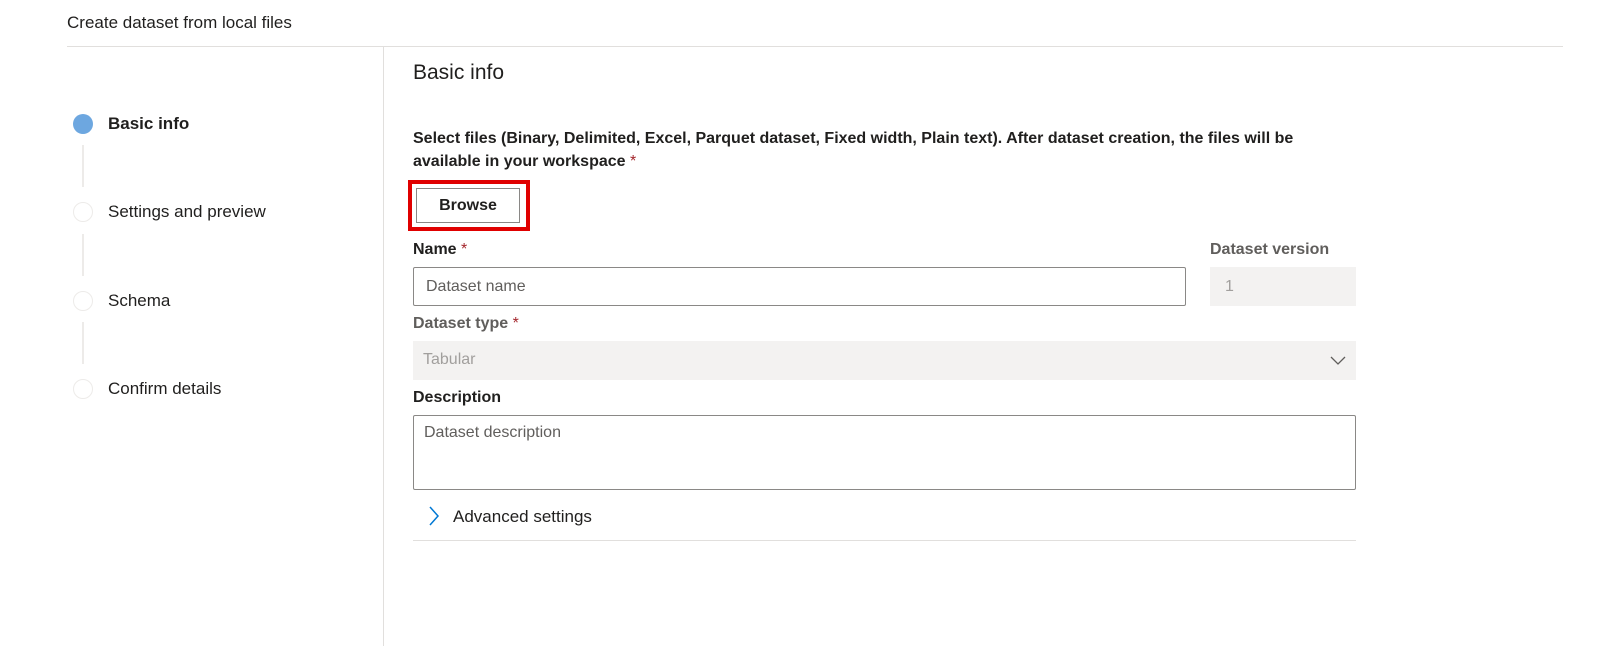  Describe the element at coordinates (884, 520) in the screenshot. I see `advanced-settings-toggle: Advanced settings` at that location.